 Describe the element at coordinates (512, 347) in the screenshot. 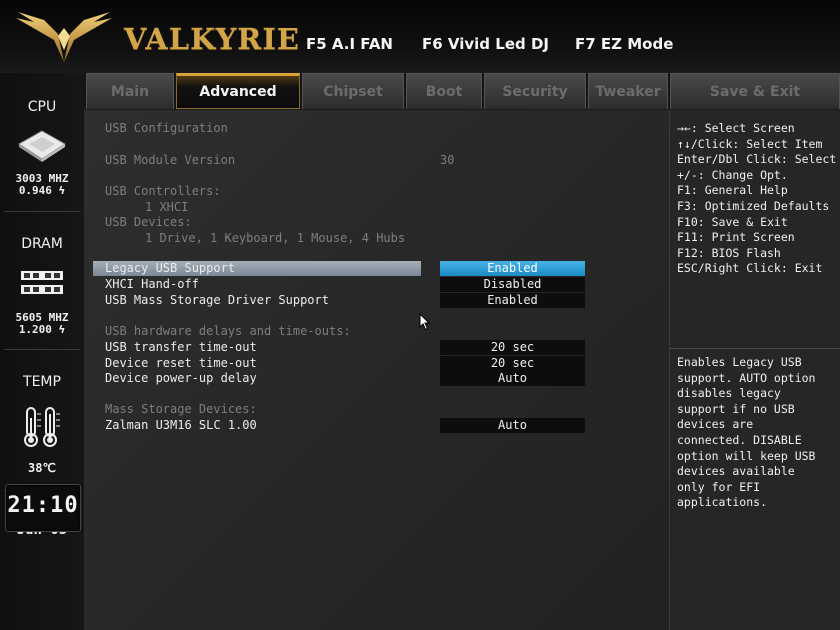

I see `usb-transfer-timeout-option: 20 sec` at that location.